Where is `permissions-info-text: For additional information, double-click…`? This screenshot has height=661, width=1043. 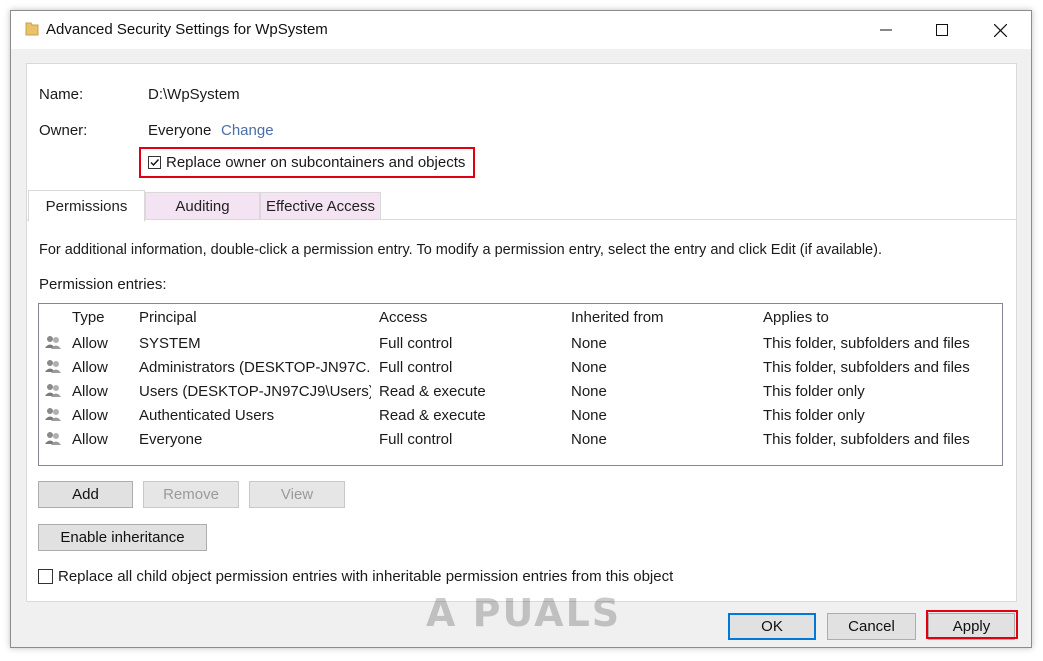 permissions-info-text: For additional information, double-click… is located at coordinates (460, 250).